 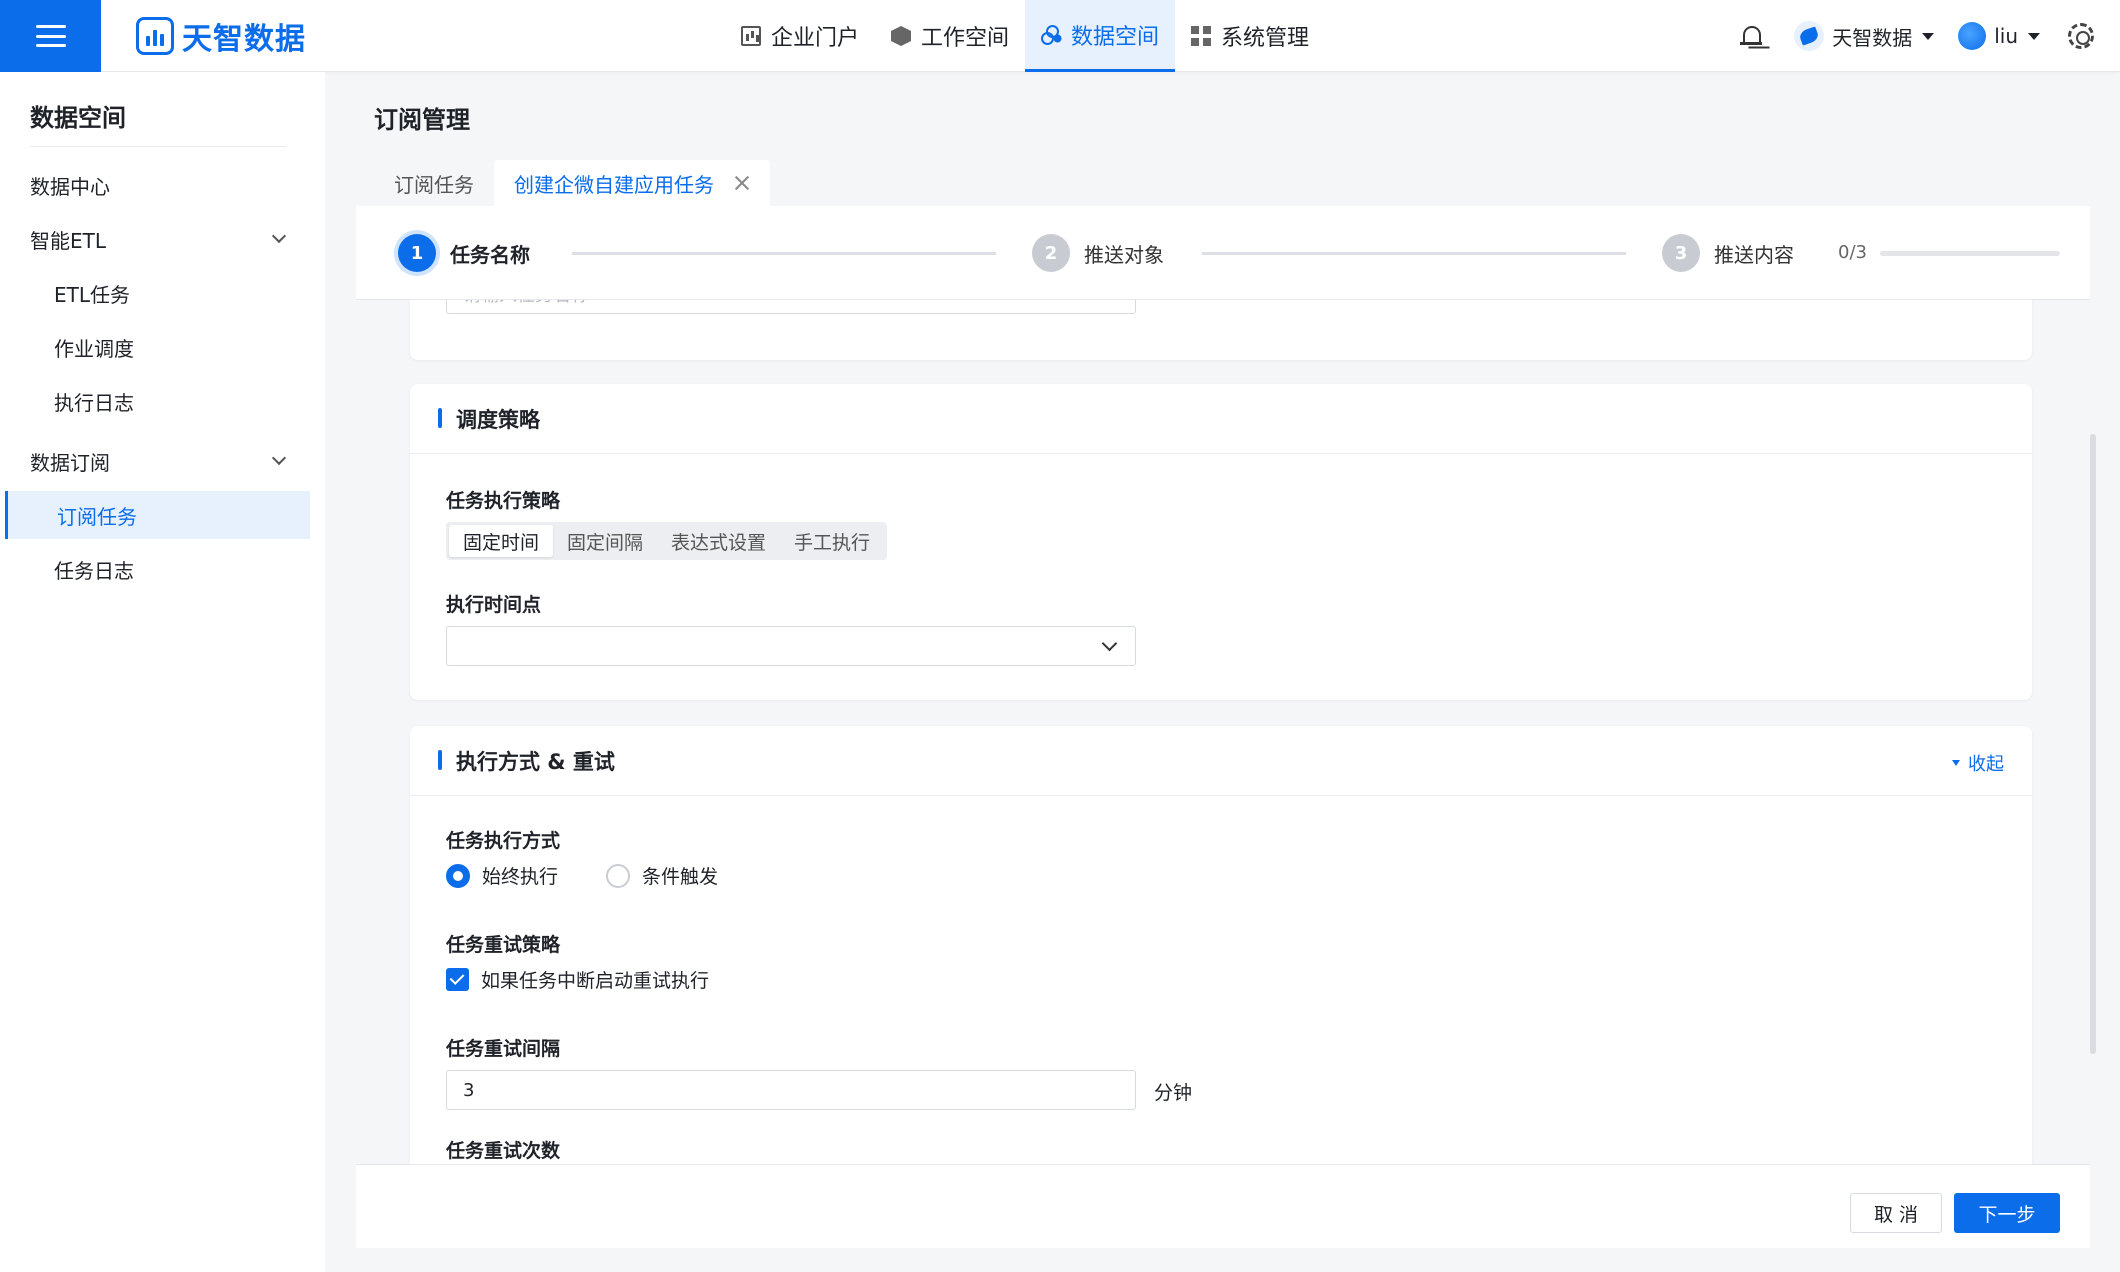 What do you see at coordinates (422, 120) in the screenshot?
I see `page-title: 订阅管理` at bounding box center [422, 120].